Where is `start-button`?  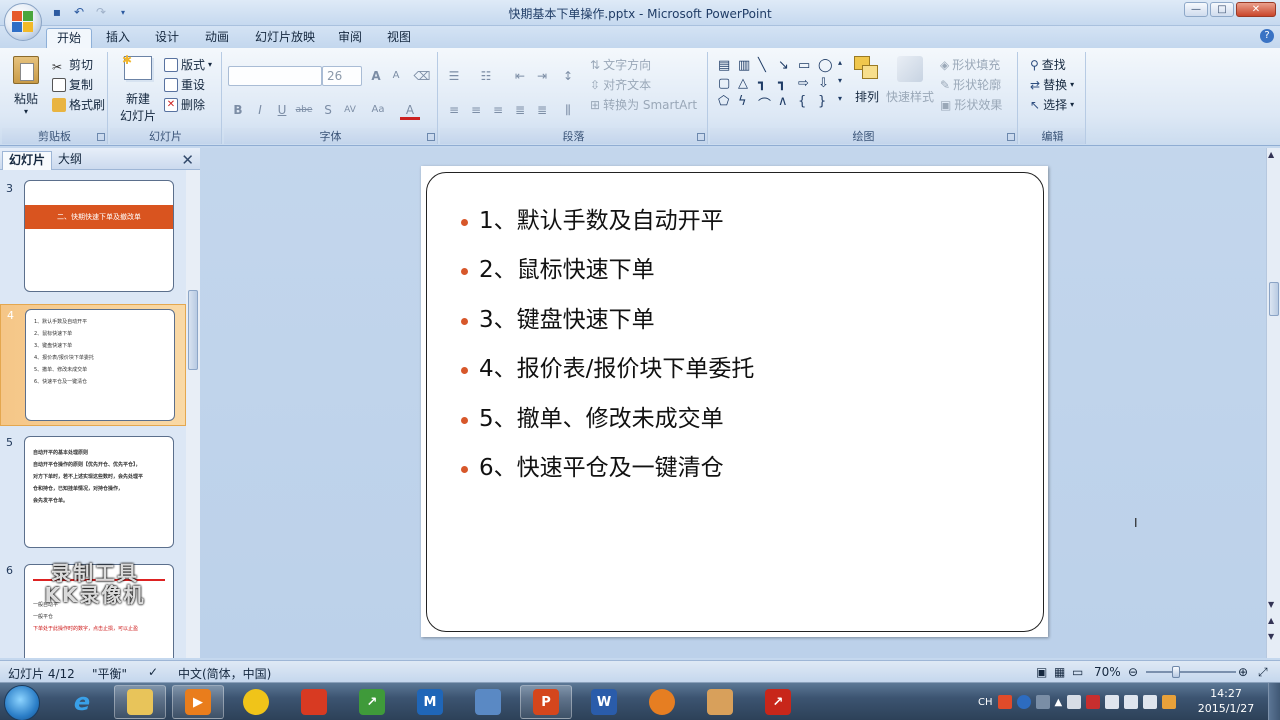
start-button is located at coordinates (22, 702).